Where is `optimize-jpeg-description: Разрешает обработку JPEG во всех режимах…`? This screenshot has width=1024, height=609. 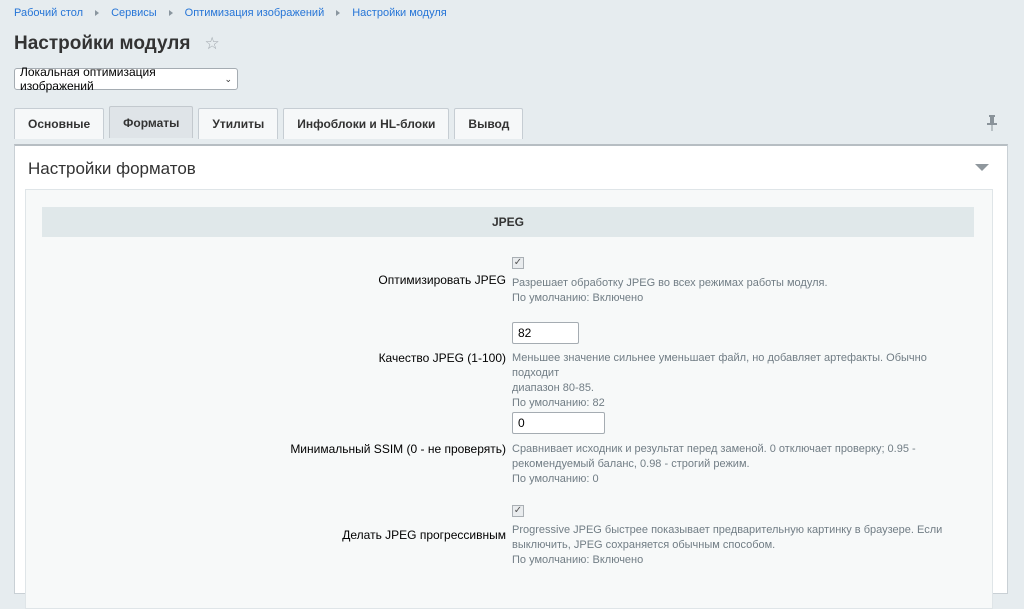 optimize-jpeg-description: Разрешает обработку JPEG во всех режимах… is located at coordinates (732, 291).